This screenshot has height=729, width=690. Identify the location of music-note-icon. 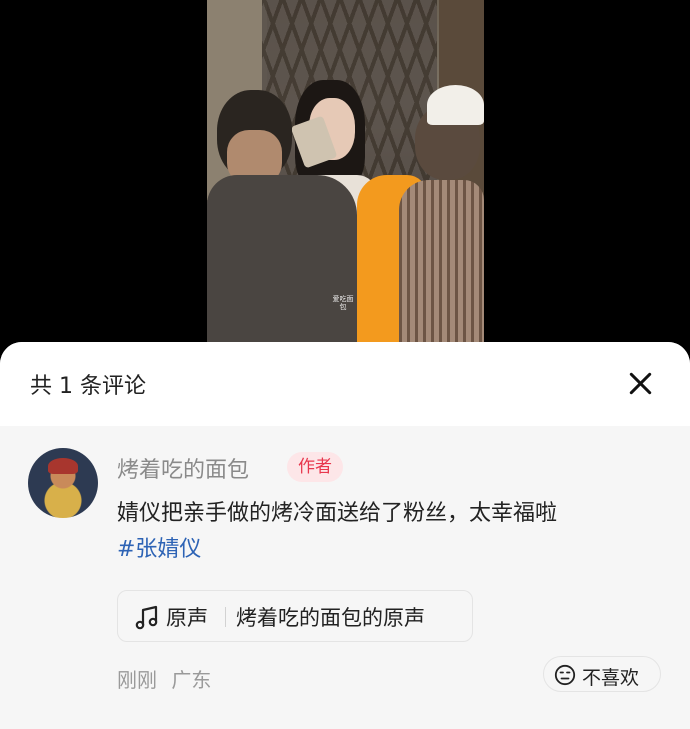
(146, 617).